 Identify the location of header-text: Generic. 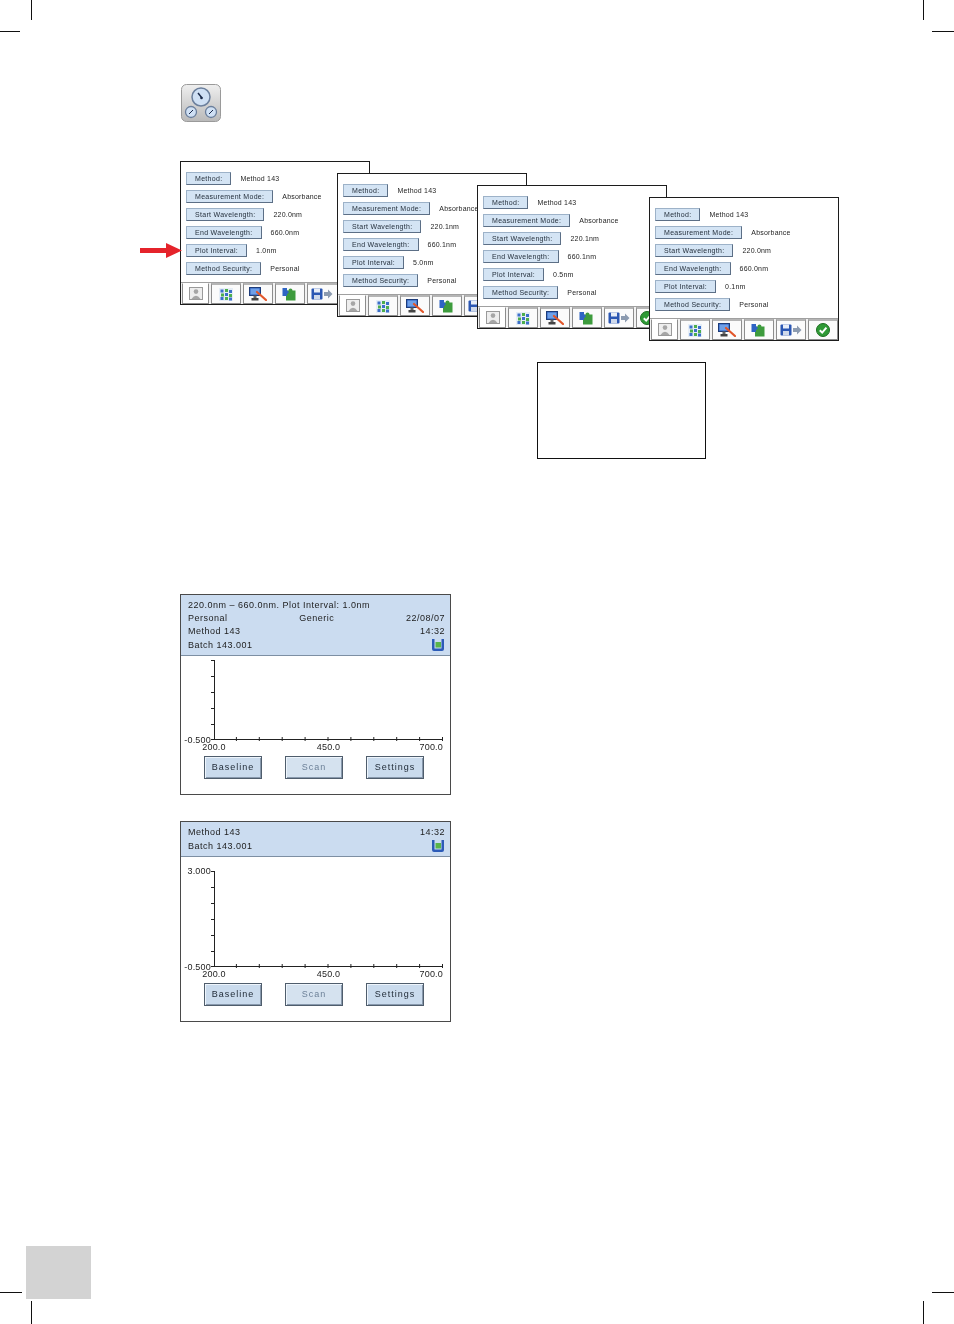
(317, 618).